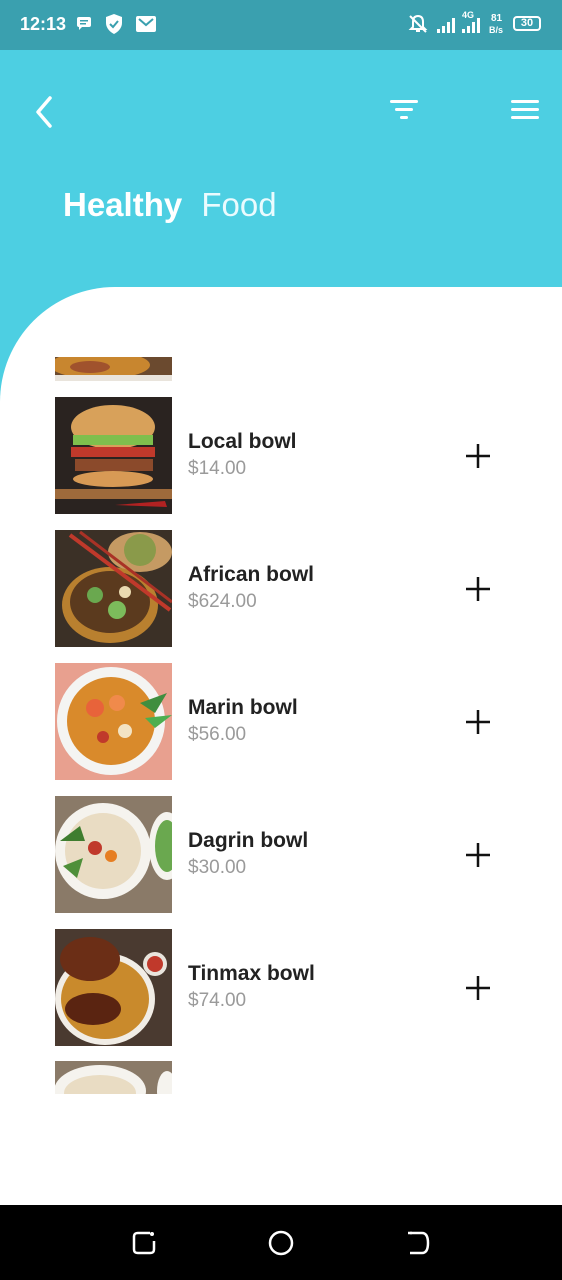  What do you see at coordinates (217, 734) in the screenshot?
I see `item-price: $56.00` at bounding box center [217, 734].